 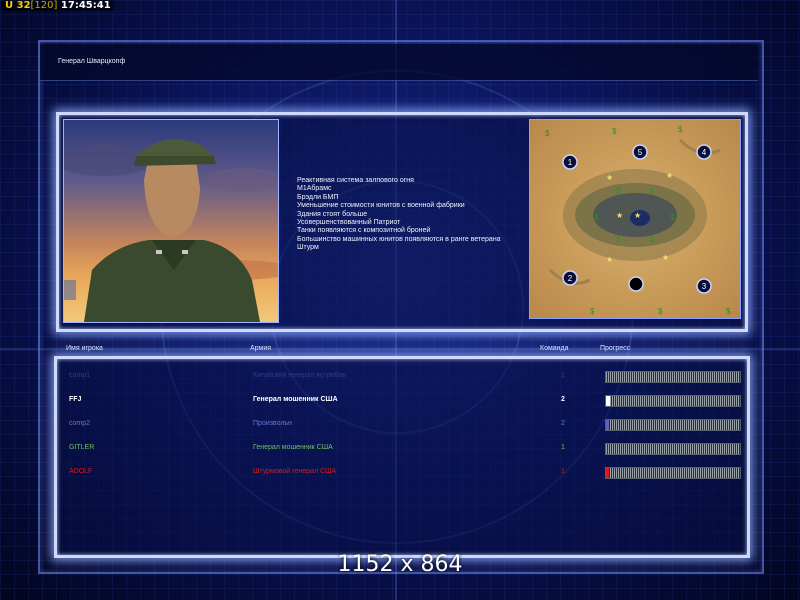 I want to click on column-header-progress: Прогресс, so click(x=615, y=348).